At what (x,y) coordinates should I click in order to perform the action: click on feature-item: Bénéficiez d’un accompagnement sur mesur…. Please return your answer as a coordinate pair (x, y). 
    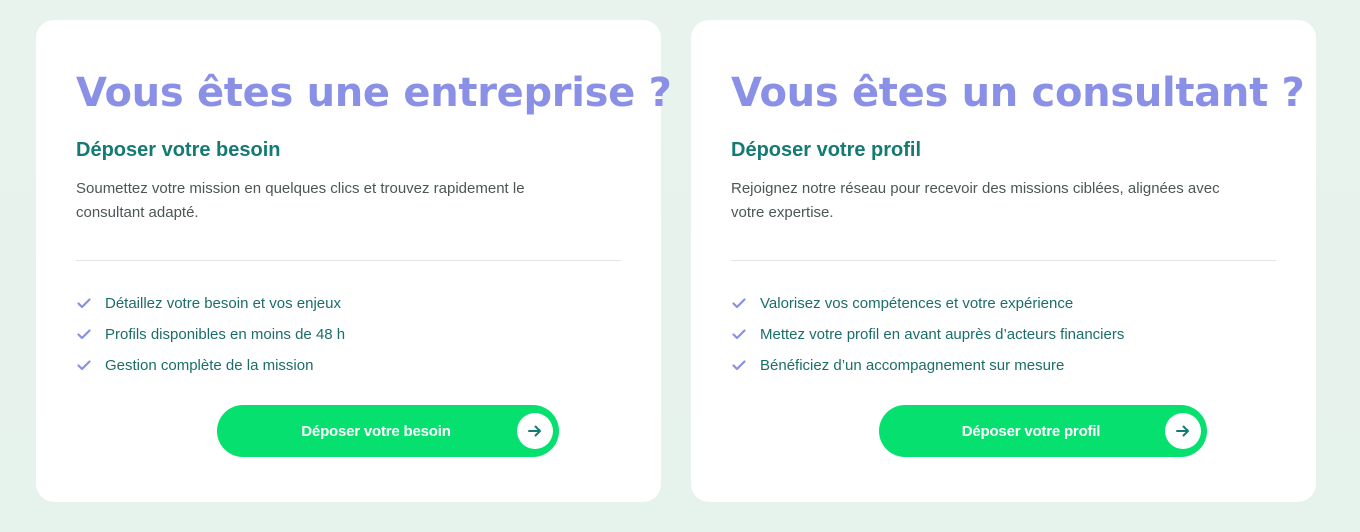
    Looking at the image, I should click on (927, 365).